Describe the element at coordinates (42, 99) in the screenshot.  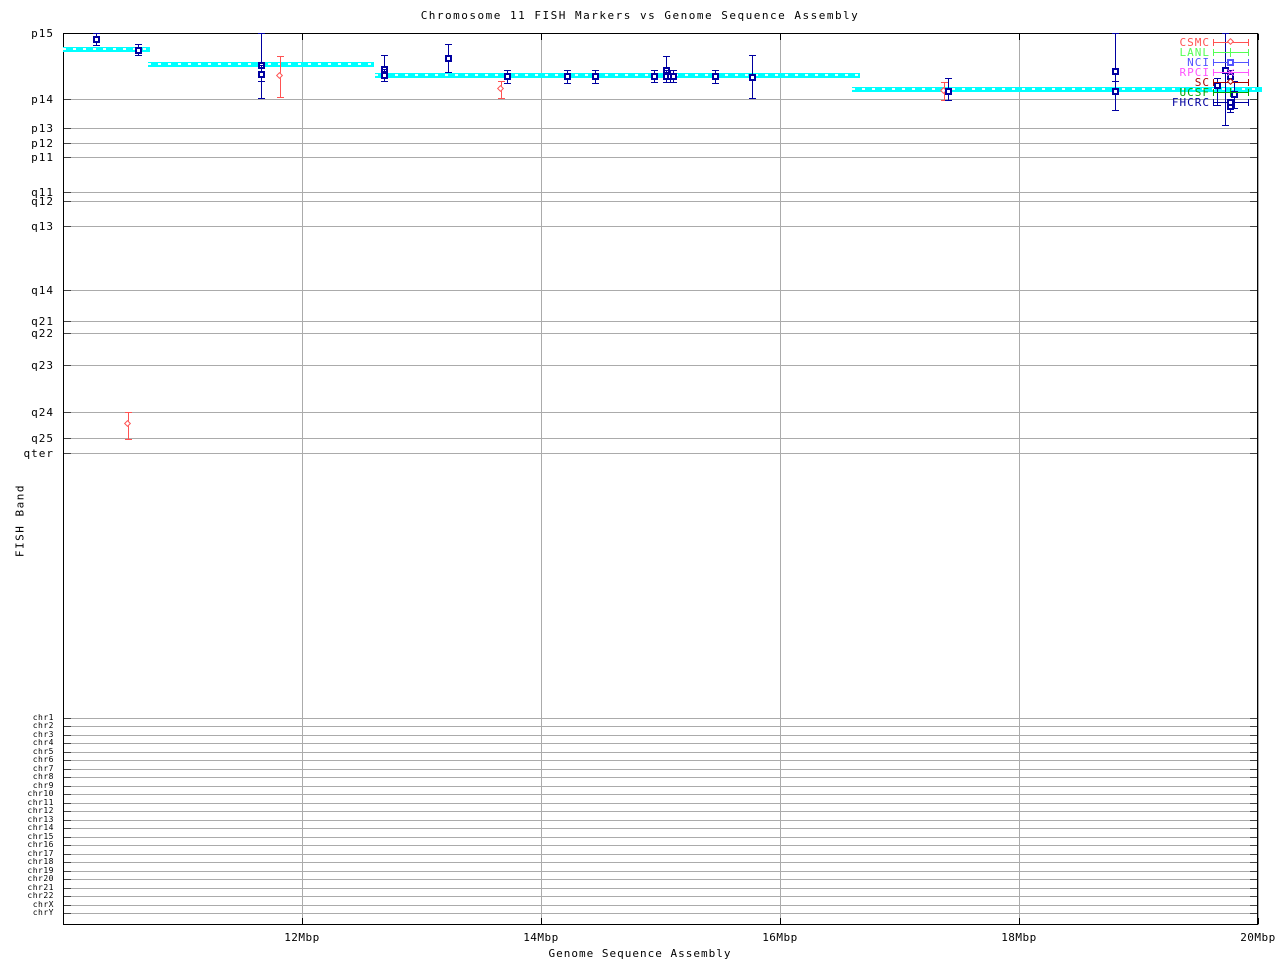
I see `band-tick-label: p14` at that location.